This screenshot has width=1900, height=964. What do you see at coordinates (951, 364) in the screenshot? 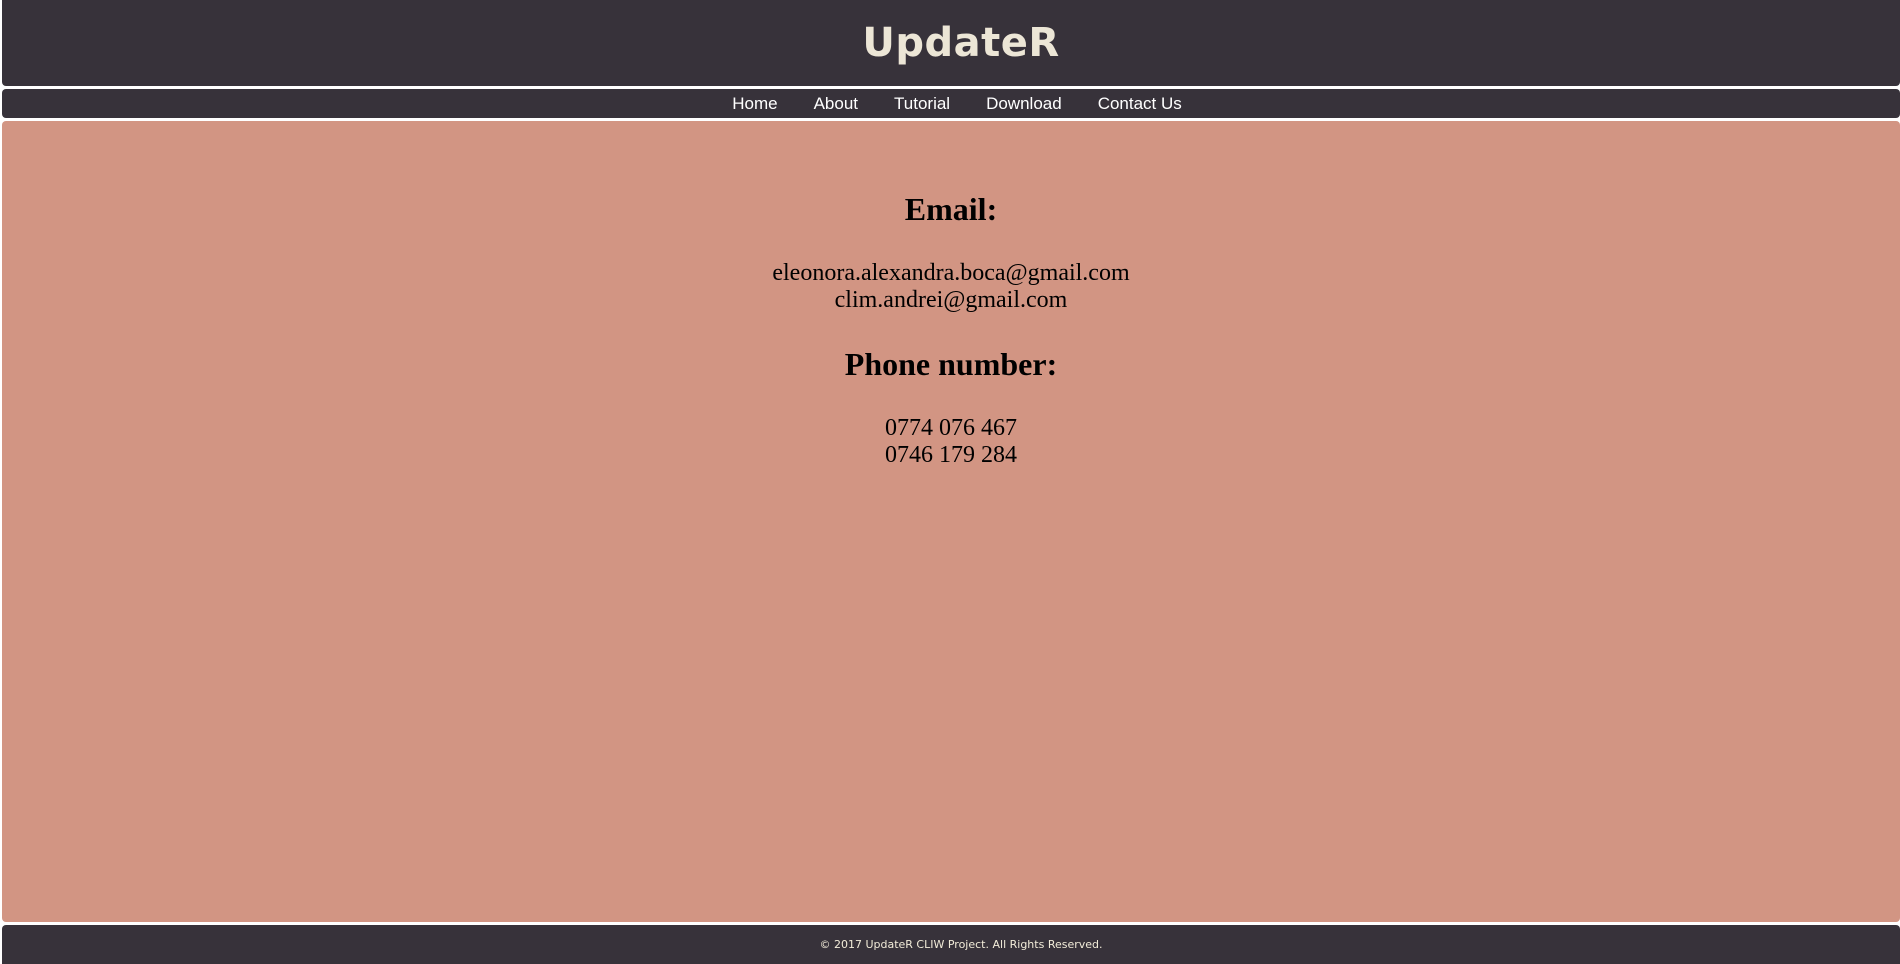
I see `phone-heading: Phone number:` at bounding box center [951, 364].